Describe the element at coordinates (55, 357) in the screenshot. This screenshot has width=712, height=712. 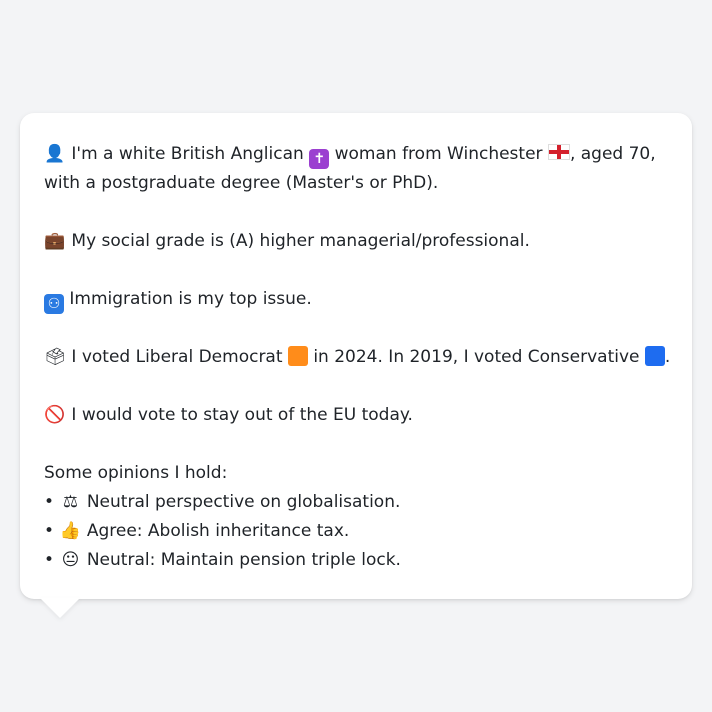
I see `ballot-box-icon: 🗳` at that location.